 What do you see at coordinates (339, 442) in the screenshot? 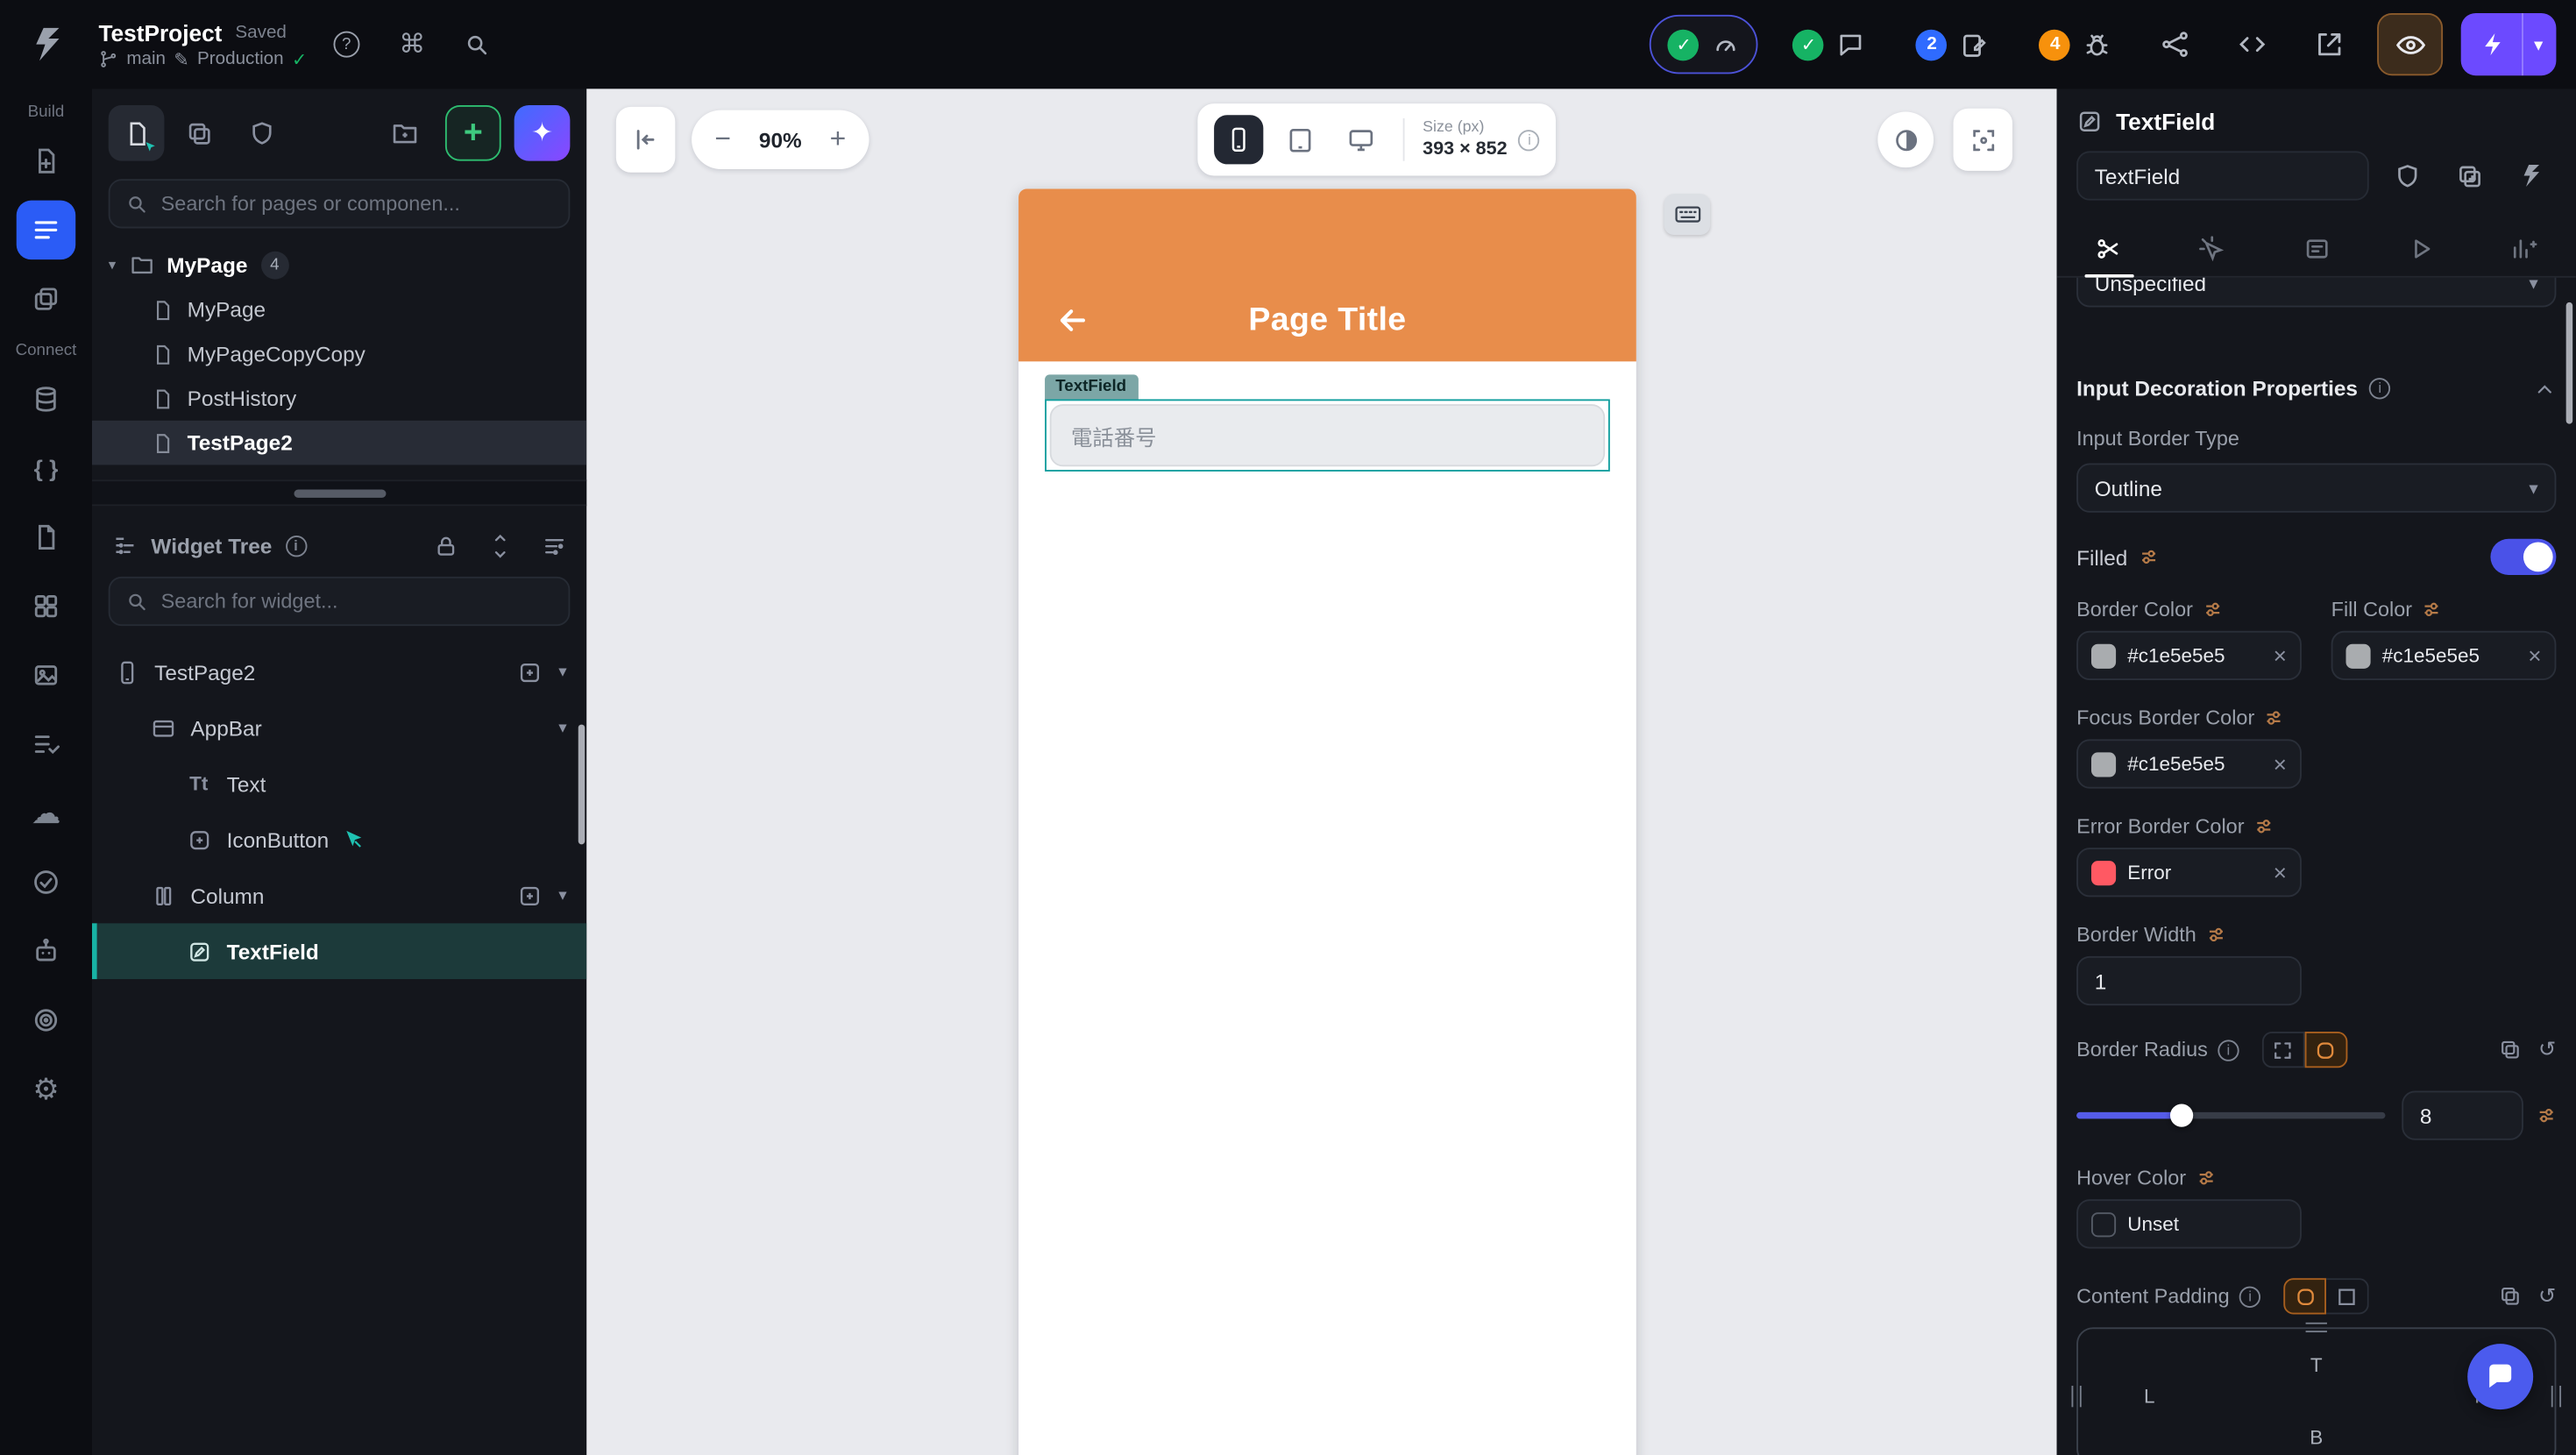
I see `page-list-item-selected: TestPage2` at bounding box center [339, 442].